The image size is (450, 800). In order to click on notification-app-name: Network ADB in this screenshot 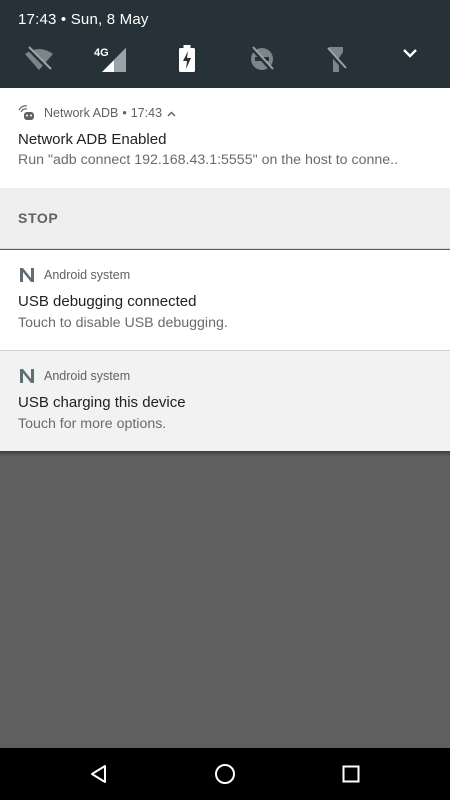, I will do `click(81, 113)`.